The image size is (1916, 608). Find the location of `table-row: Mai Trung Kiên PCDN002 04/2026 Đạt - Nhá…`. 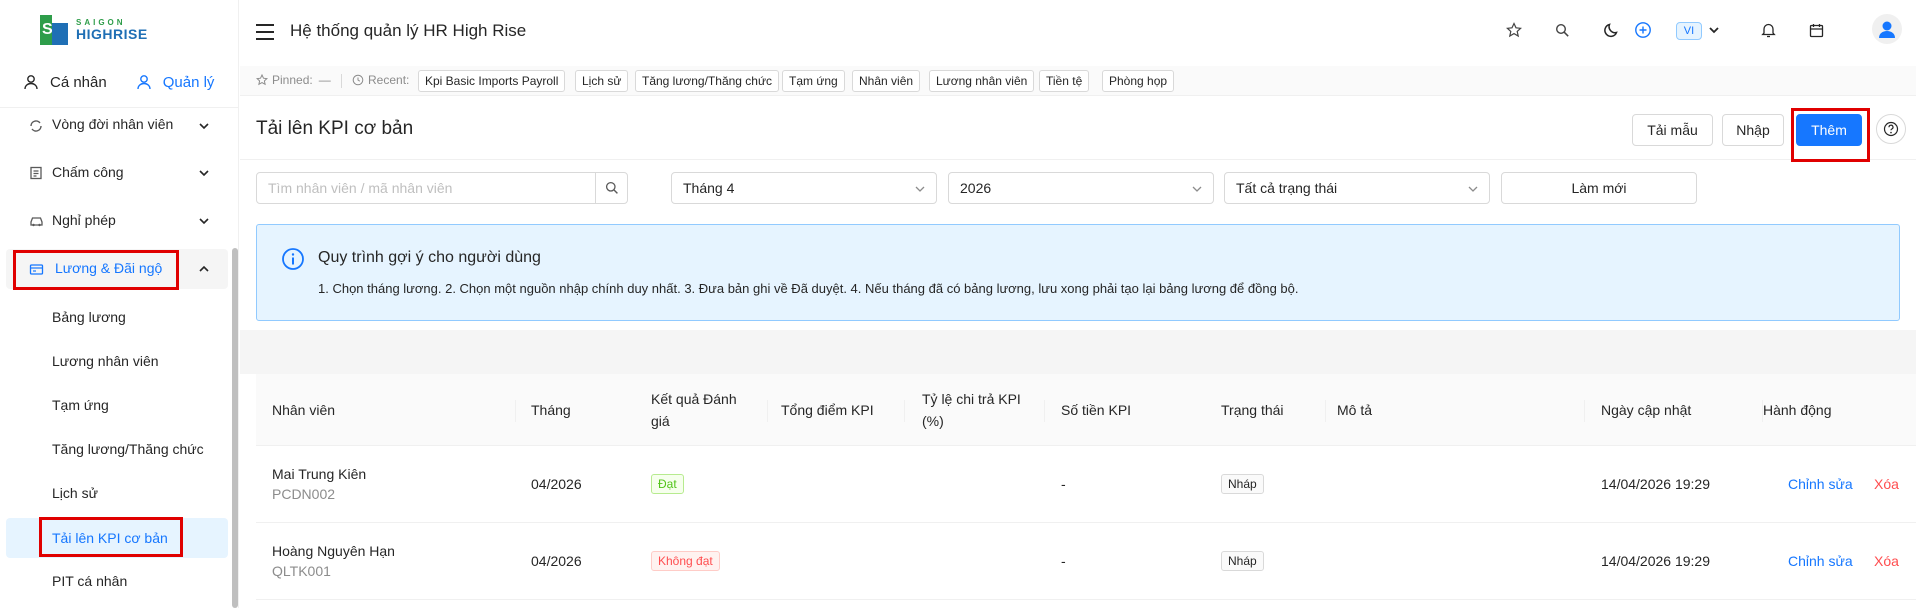

table-row: Mai Trung Kiên PCDN002 04/2026 Đạt - Nhá… is located at coordinates (1086, 484).